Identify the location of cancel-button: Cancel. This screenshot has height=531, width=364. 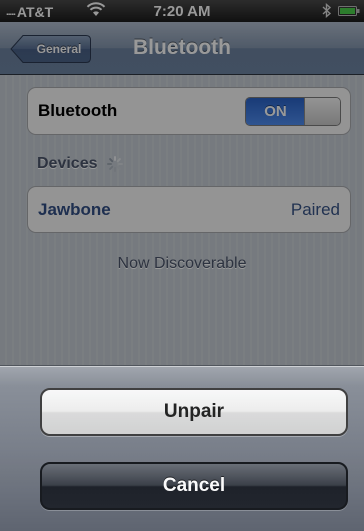
(194, 486).